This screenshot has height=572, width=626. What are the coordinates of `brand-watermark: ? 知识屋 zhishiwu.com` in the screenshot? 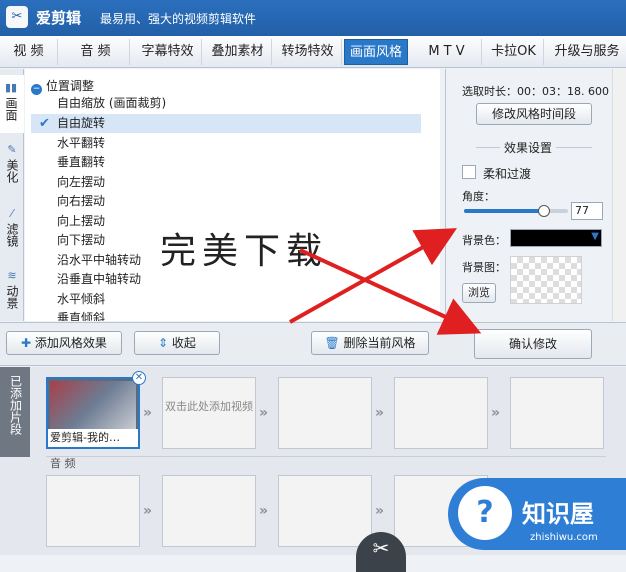 It's located at (537, 514).